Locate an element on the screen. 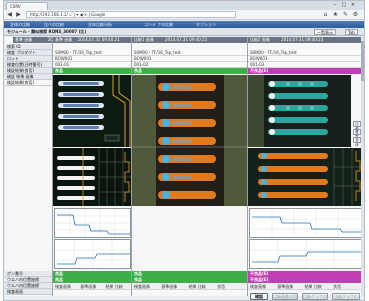 The width and height of the screenshot is (369, 301). column-1-title: 基準 画像 is located at coordinates (64, 39).